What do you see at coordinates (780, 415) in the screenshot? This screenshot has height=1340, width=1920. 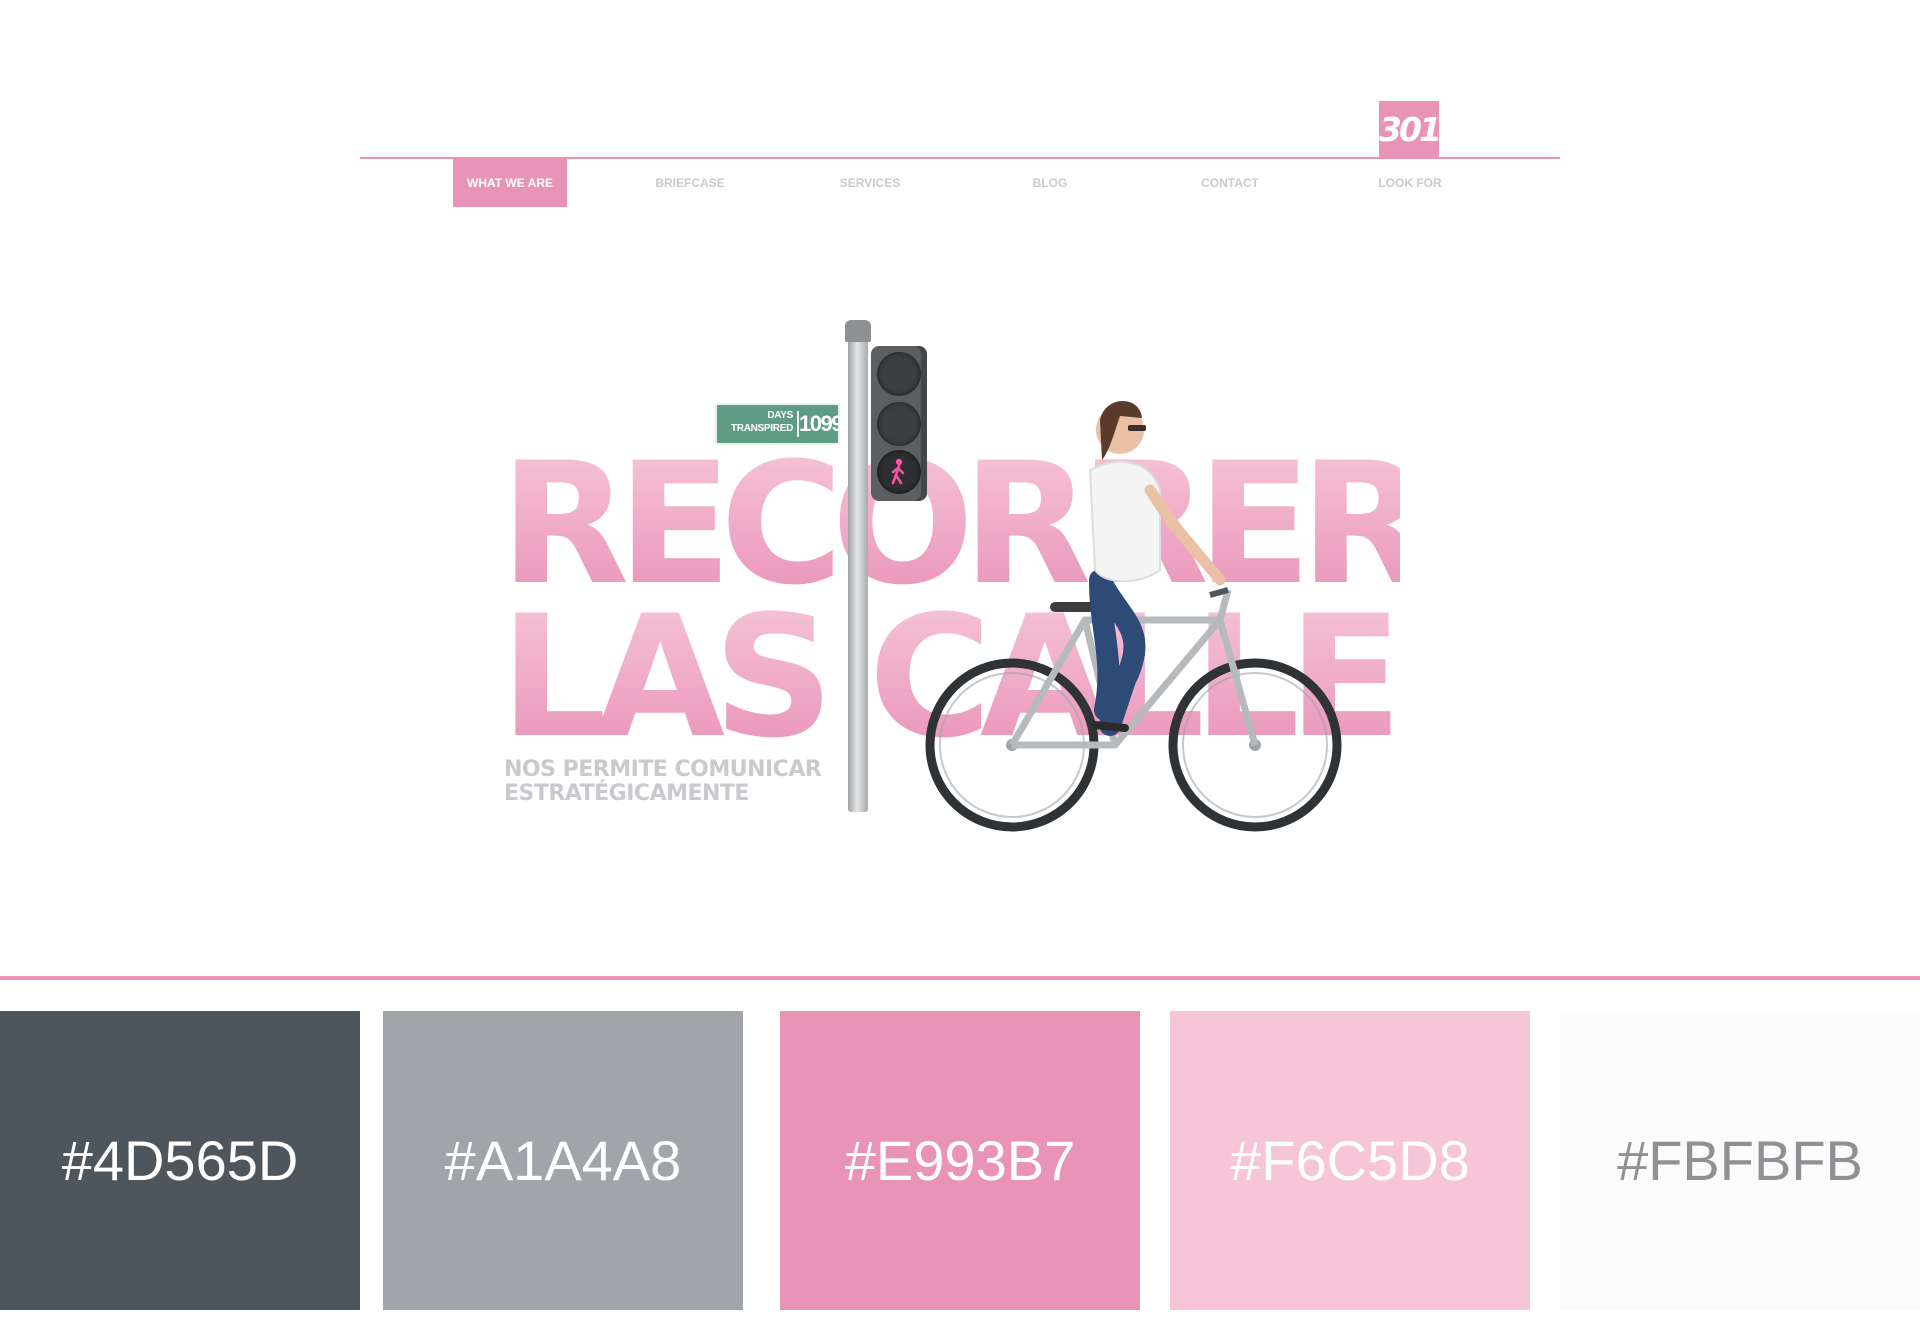 I see `street-sign-label-line1: DAYS` at bounding box center [780, 415].